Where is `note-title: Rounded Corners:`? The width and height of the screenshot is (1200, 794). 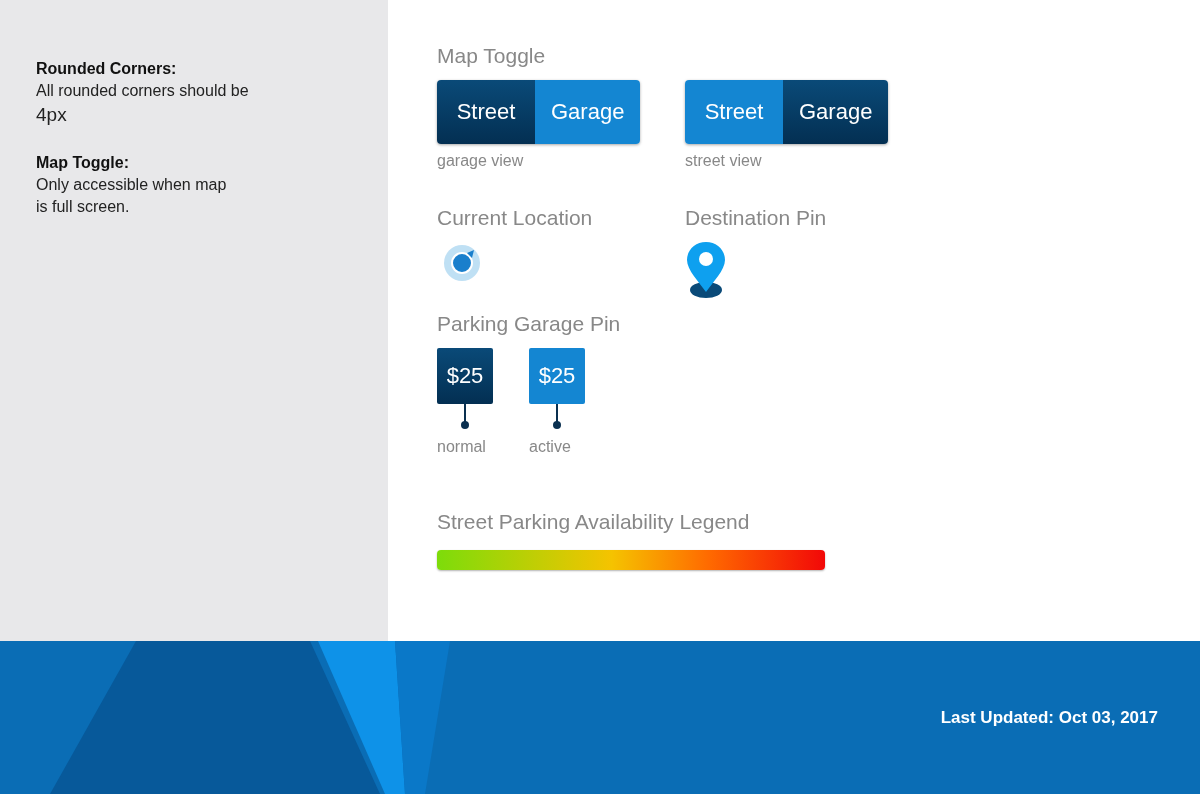
note-title: Rounded Corners: is located at coordinates (107, 69).